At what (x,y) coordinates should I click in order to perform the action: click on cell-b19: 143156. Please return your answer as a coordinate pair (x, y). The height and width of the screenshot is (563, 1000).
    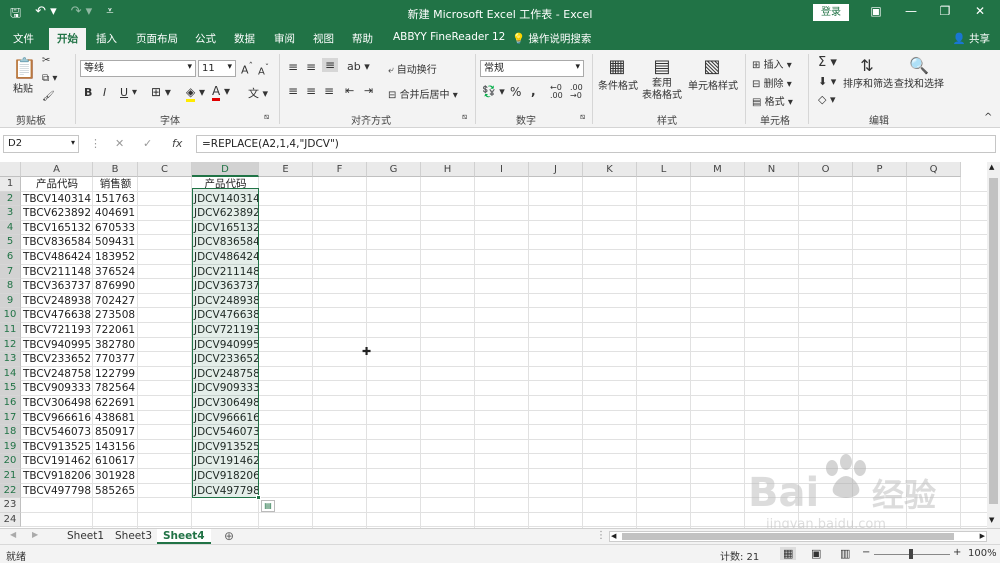
    Looking at the image, I should click on (115, 447).